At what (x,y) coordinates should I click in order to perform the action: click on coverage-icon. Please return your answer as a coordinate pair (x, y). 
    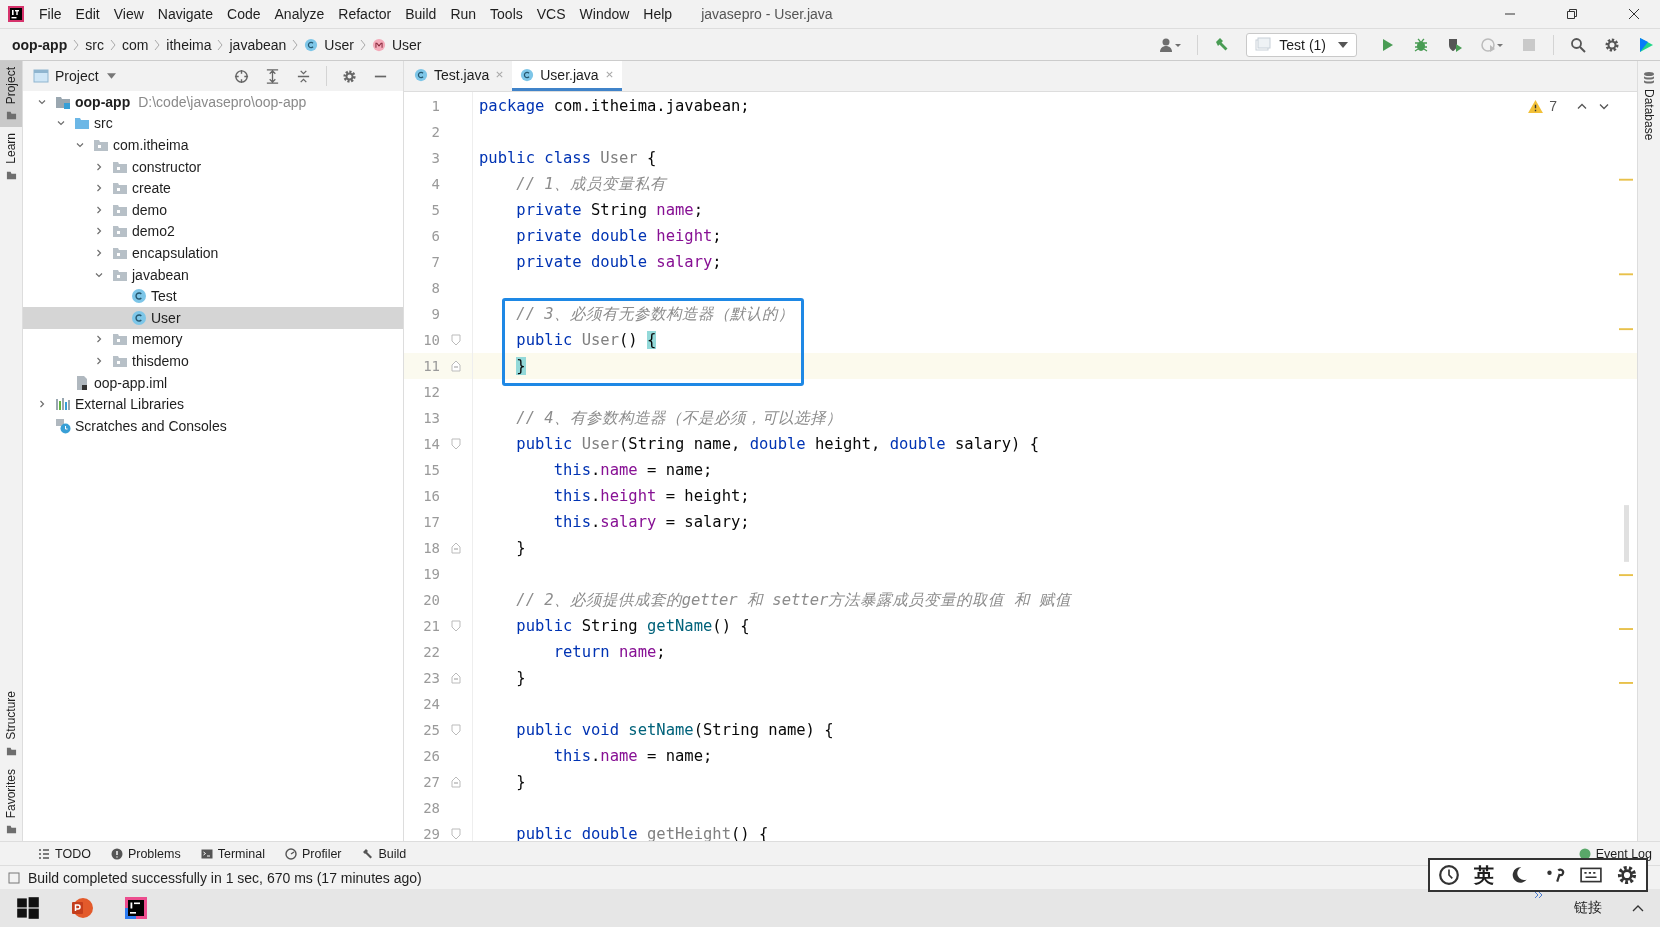
    Looking at the image, I should click on (1455, 44).